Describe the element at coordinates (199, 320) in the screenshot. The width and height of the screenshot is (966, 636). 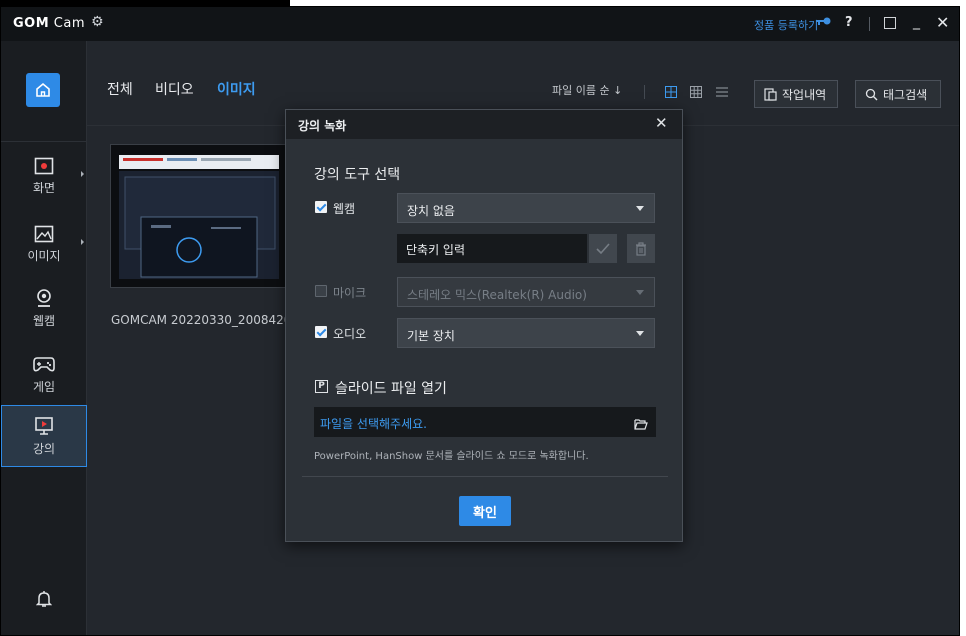
I see `file-name: GOMCAM 20220330_20084206` at that location.